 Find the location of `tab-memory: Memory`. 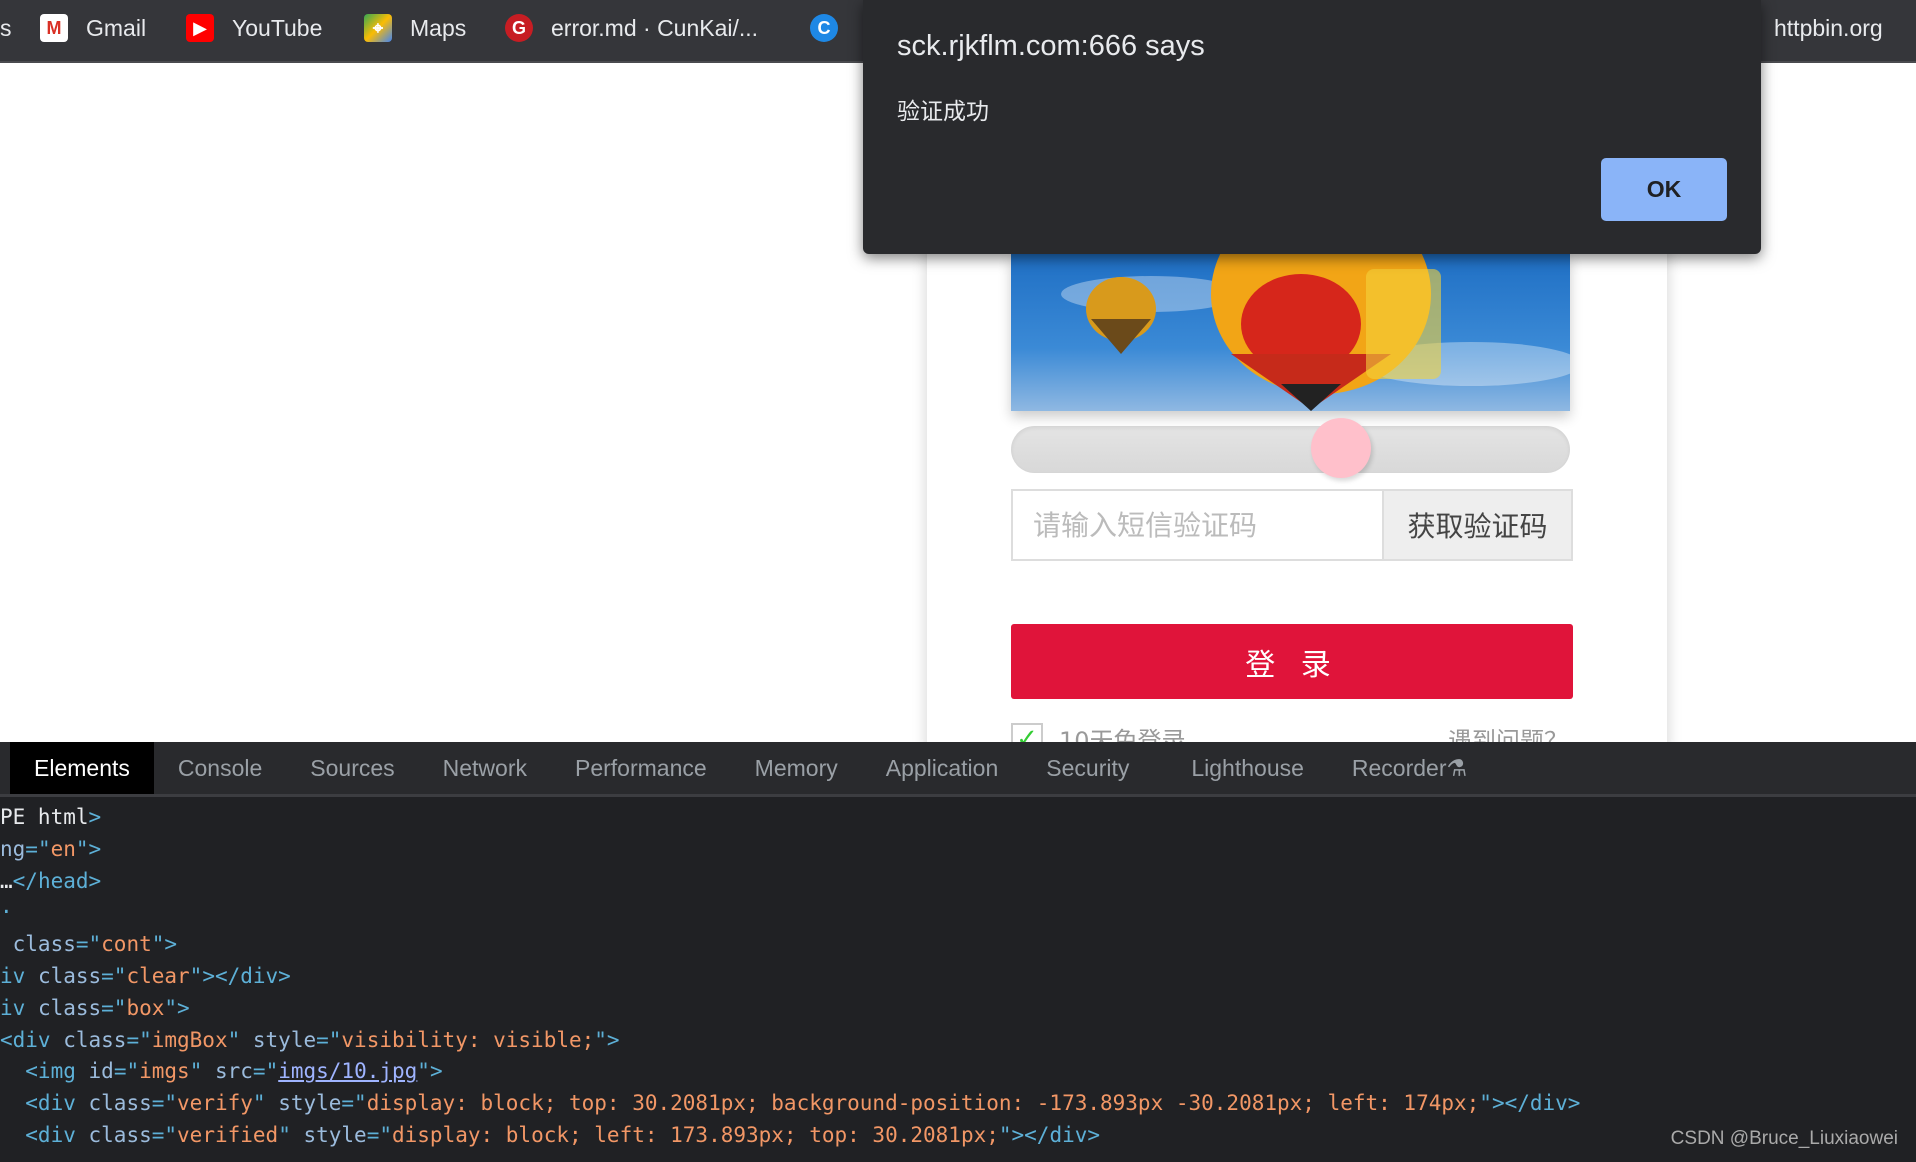

tab-memory: Memory is located at coordinates (796, 768).